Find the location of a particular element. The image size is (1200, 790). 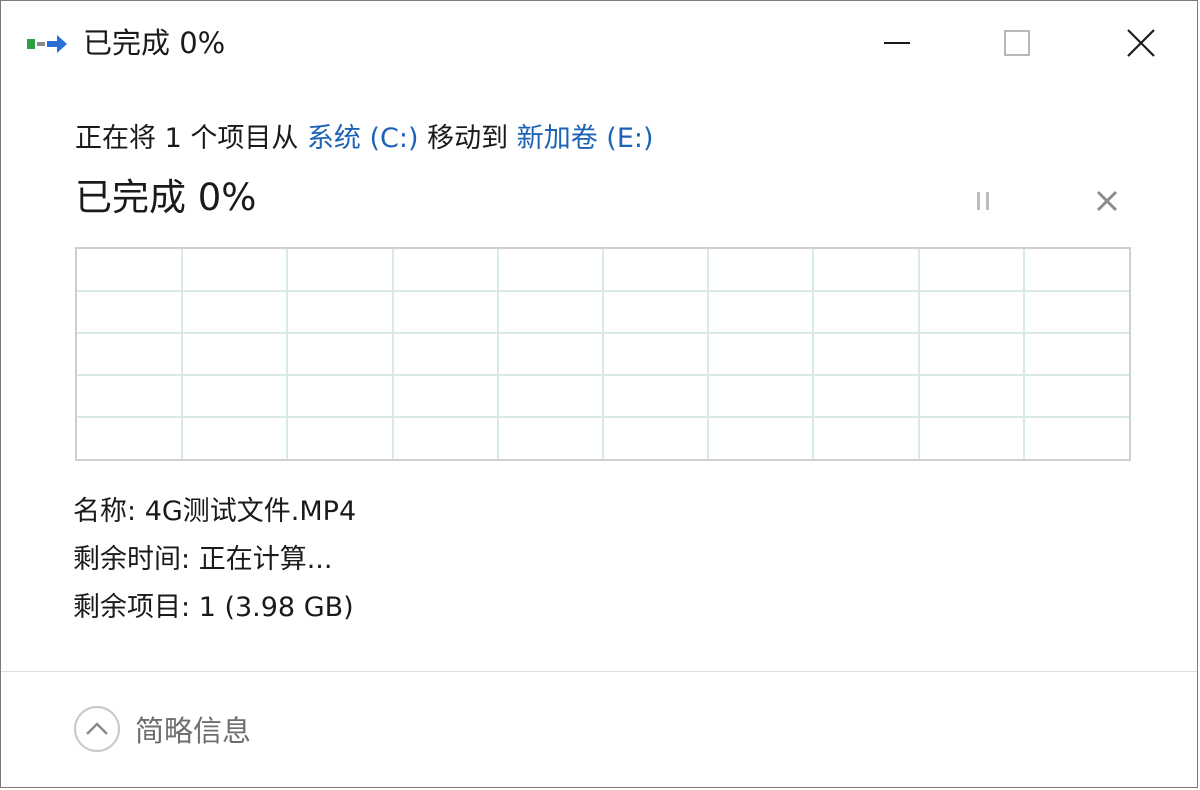

pause-button is located at coordinates (983, 201).